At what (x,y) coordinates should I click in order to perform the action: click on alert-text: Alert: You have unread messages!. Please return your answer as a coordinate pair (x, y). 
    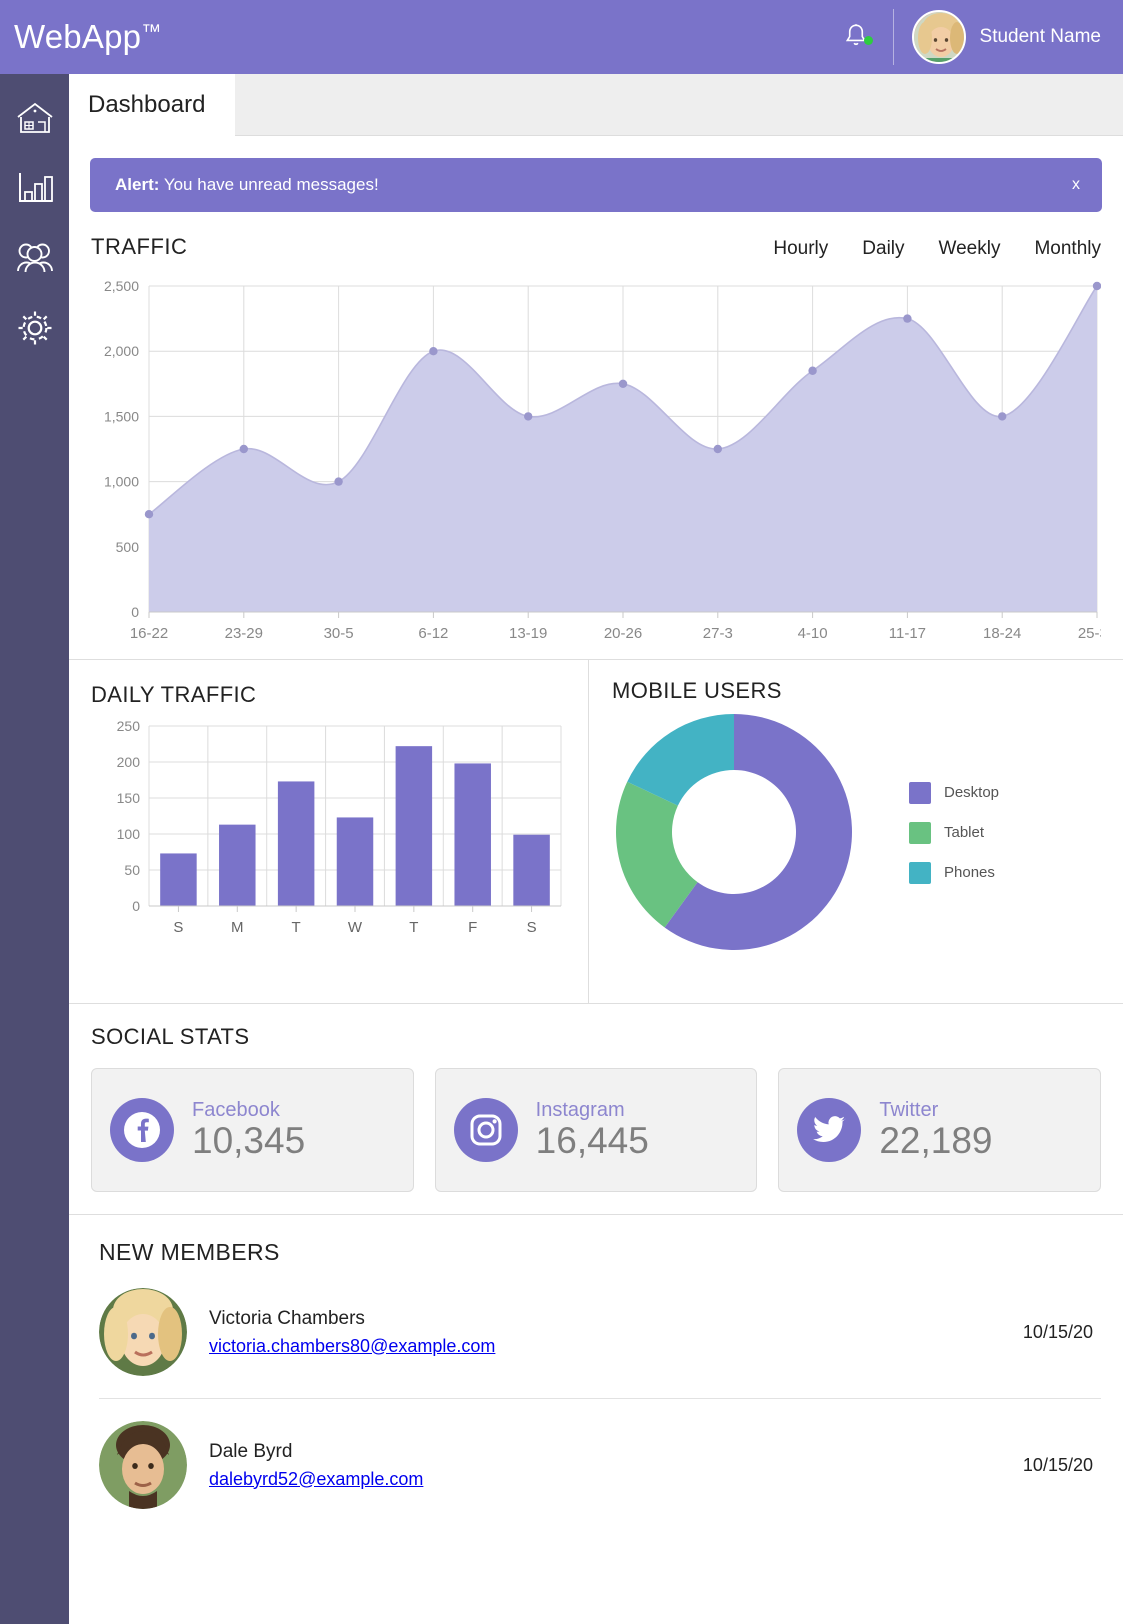
    Looking at the image, I should click on (247, 185).